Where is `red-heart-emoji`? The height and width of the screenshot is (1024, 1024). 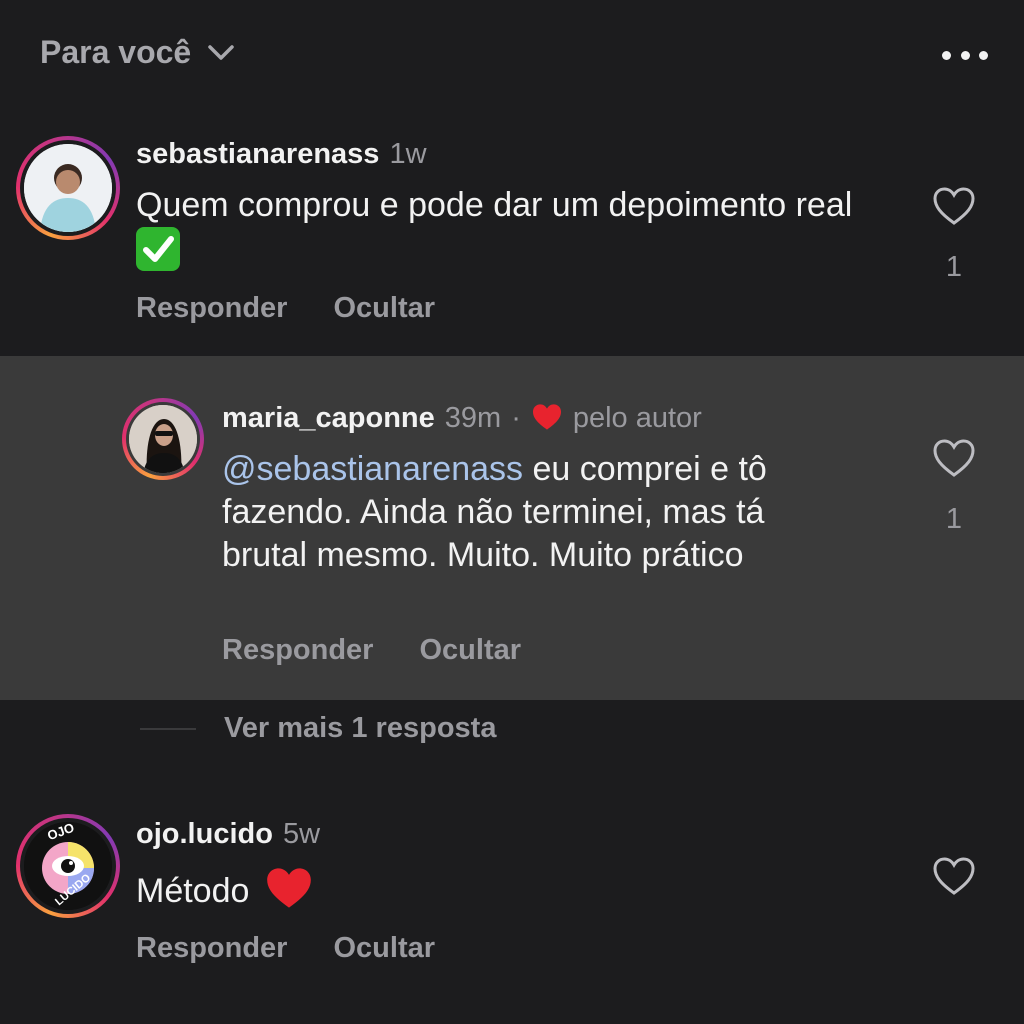 red-heart-emoji is located at coordinates (289, 893).